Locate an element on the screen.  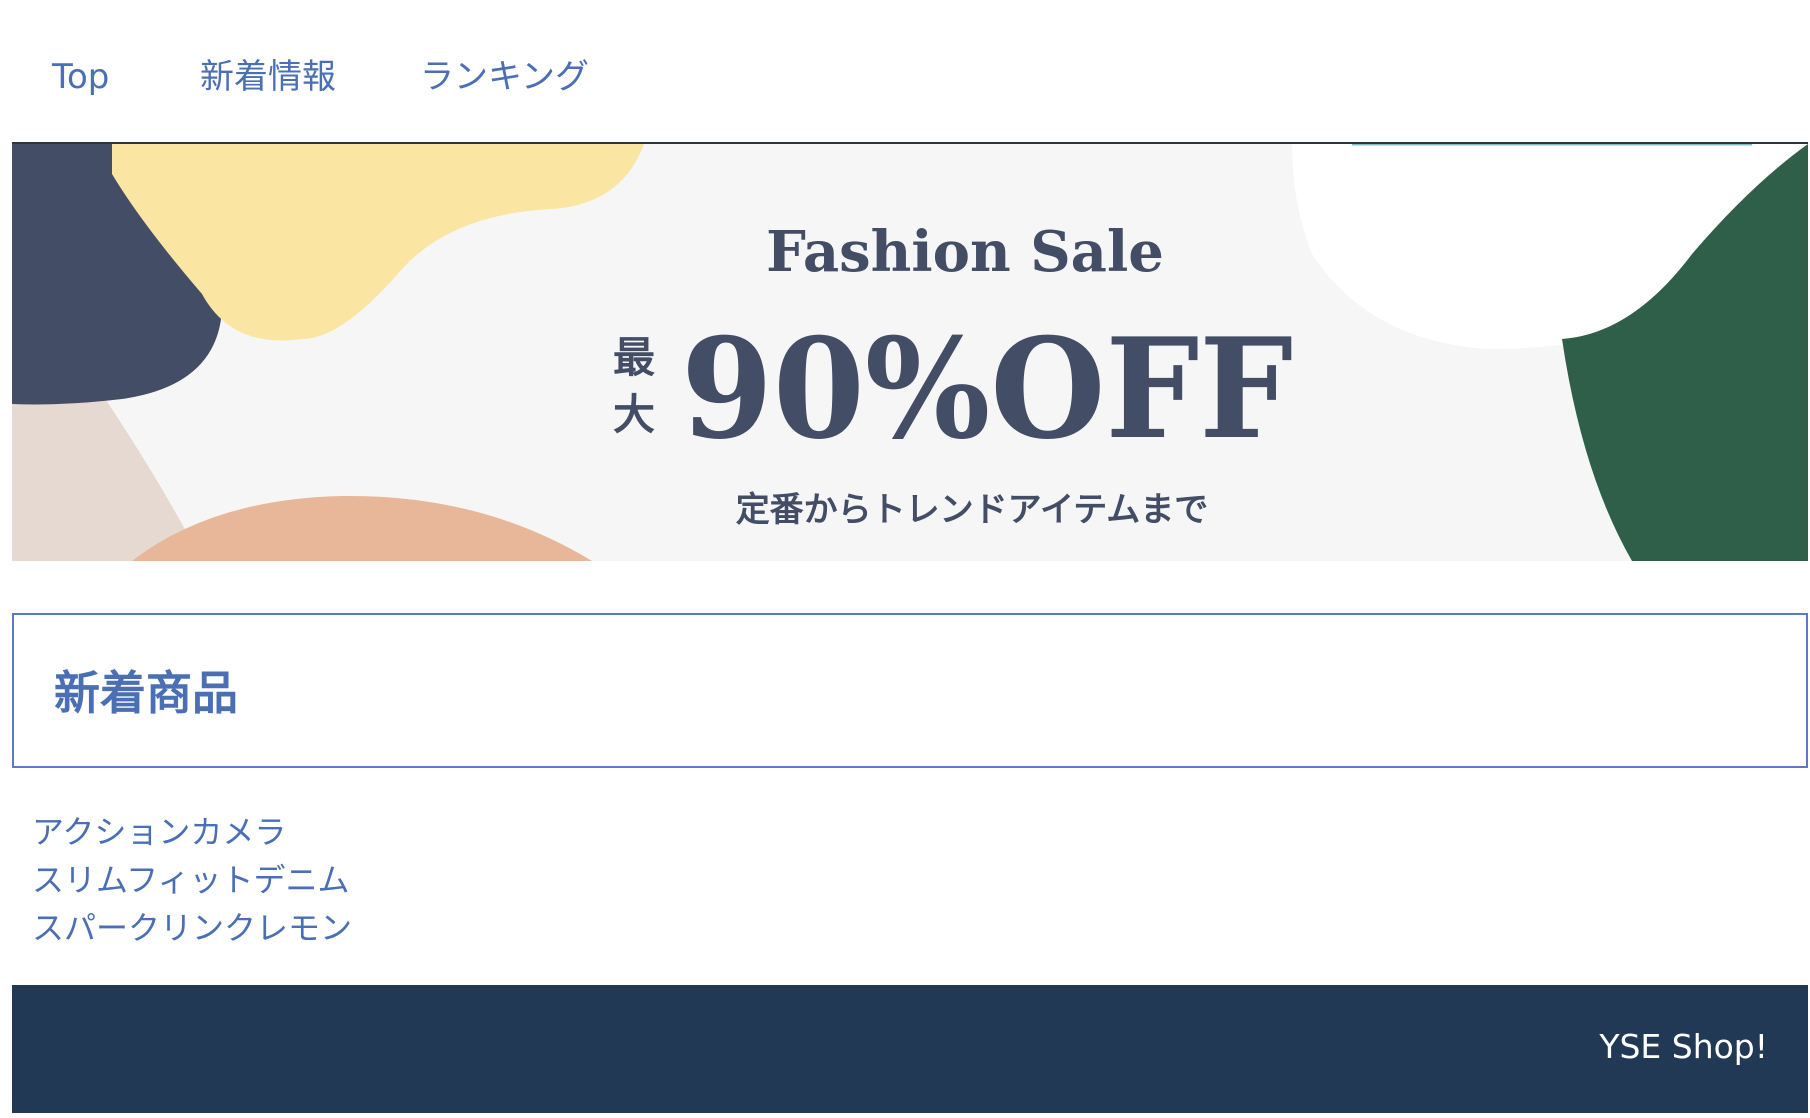
product-link-action-camera: アクションカメラ is located at coordinates (192, 832).